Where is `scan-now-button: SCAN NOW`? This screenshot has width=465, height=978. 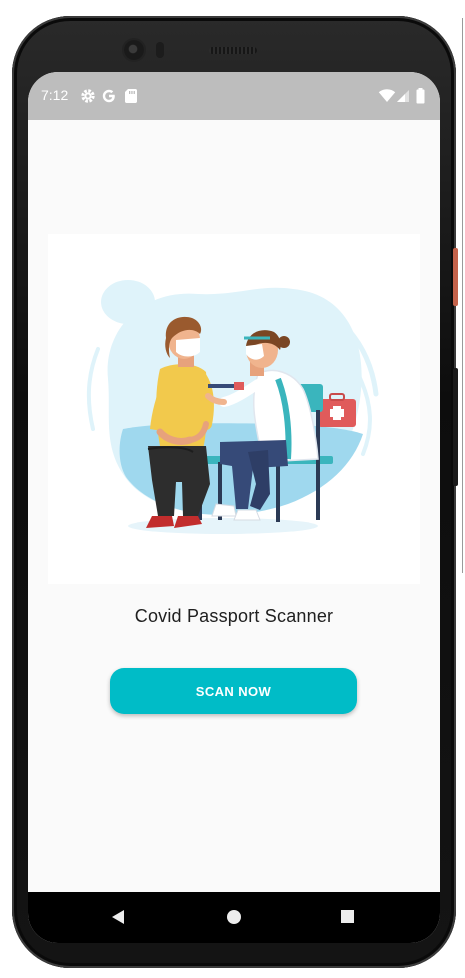 scan-now-button: SCAN NOW is located at coordinates (233, 691).